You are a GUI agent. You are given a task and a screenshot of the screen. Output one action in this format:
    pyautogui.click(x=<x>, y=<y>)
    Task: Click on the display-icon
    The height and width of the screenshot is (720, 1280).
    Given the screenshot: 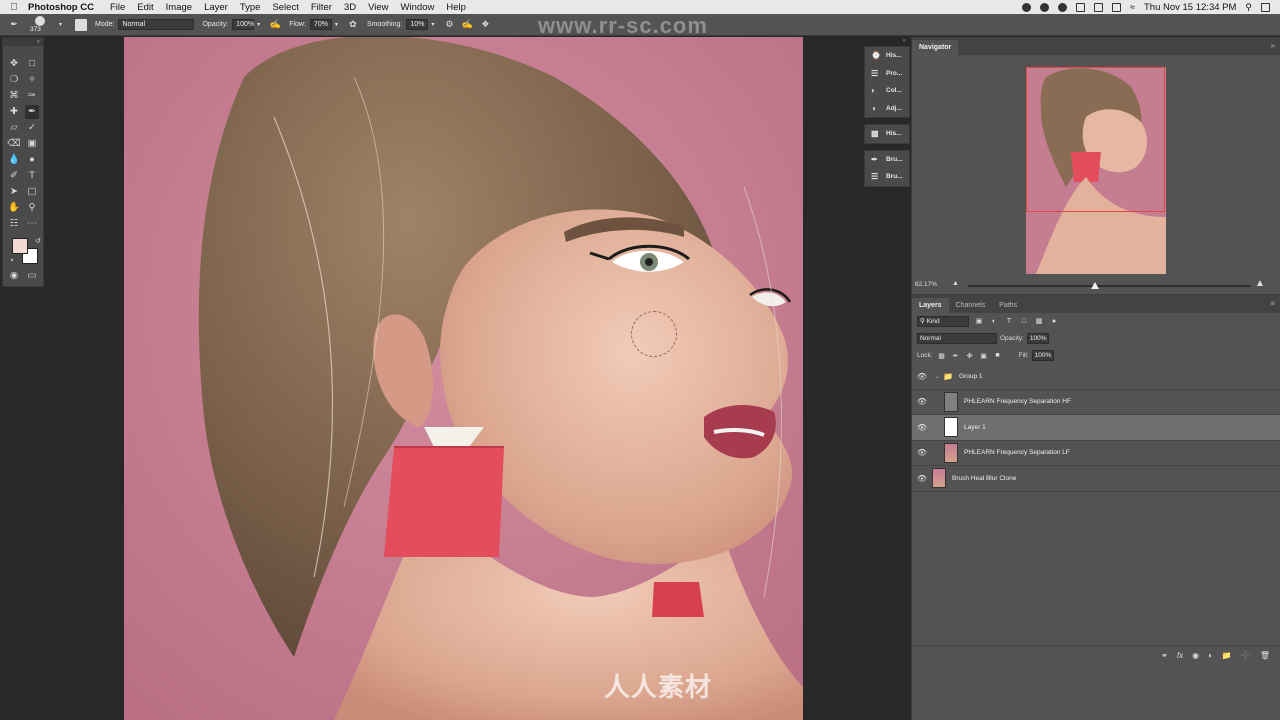 What is the action you would take?
    pyautogui.click(x=1099, y=7)
    